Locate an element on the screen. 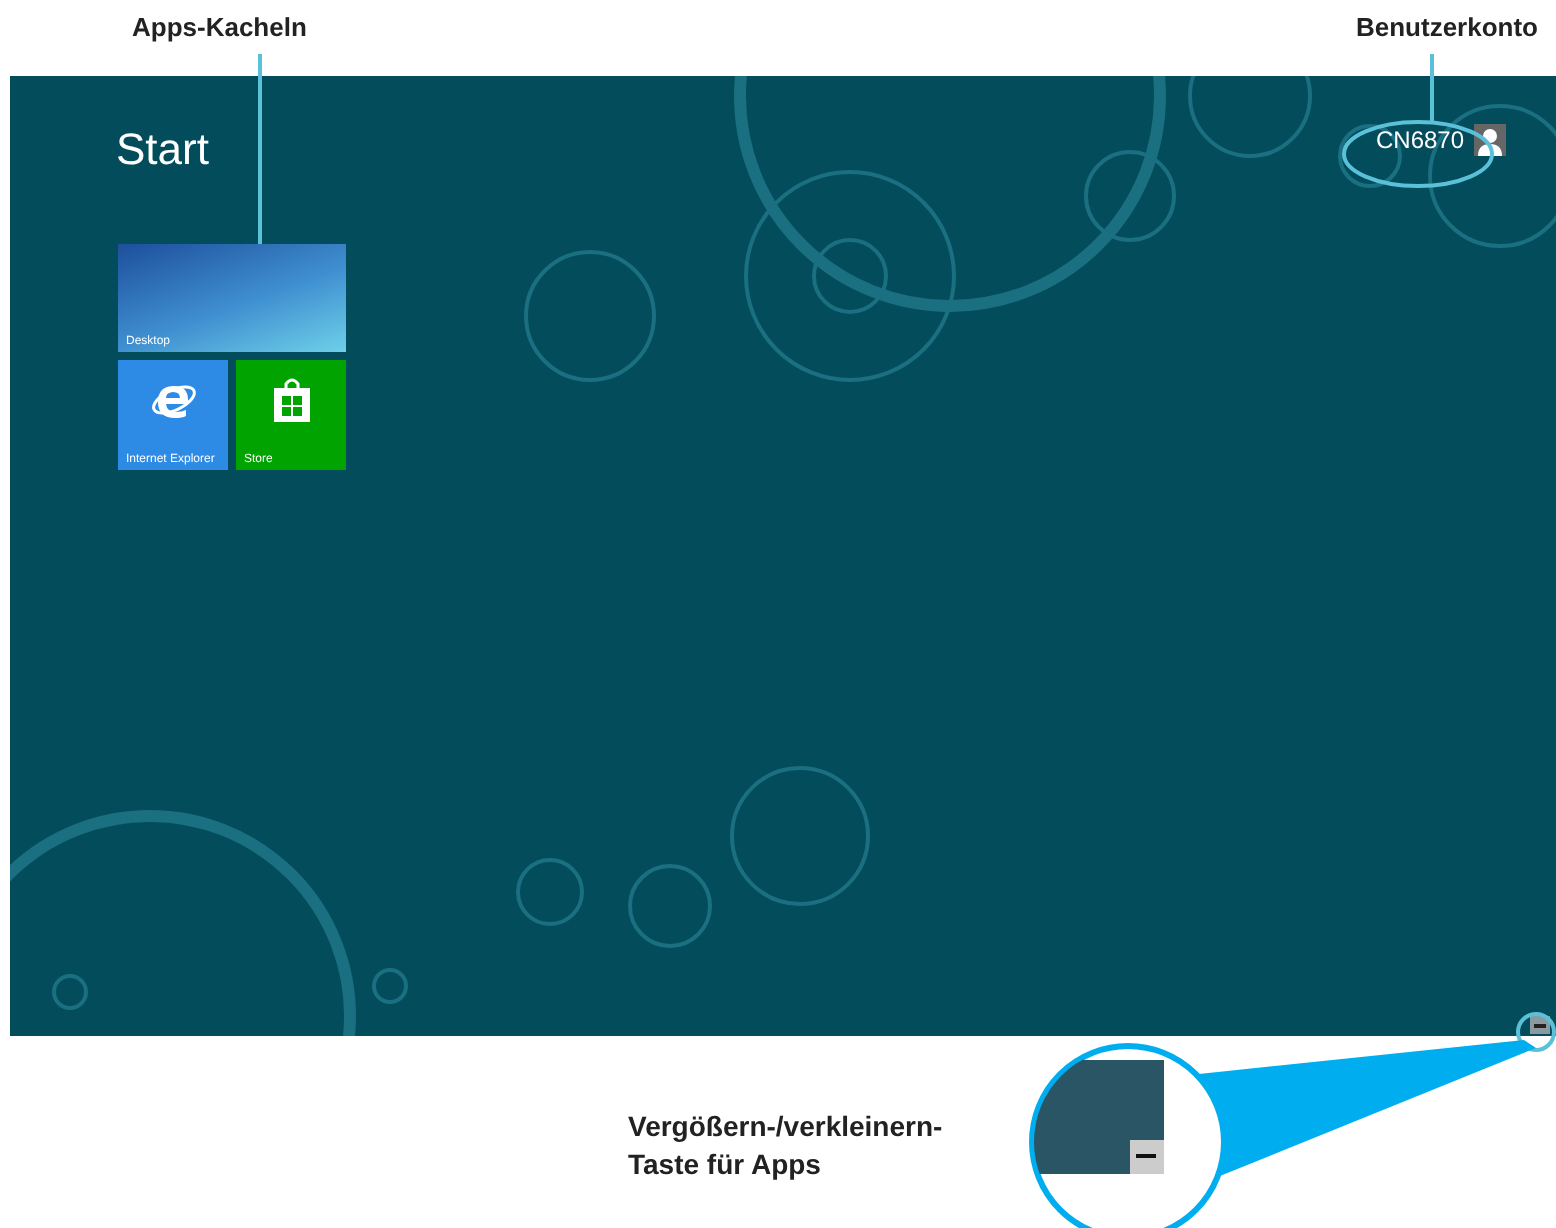 The width and height of the screenshot is (1556, 1228). leader-line is located at coordinates (1432, 89).